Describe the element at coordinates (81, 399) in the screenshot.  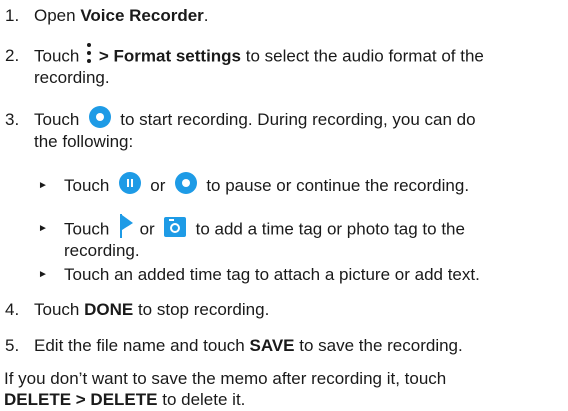
I see `delete-label: DELETE > DELETE` at that location.